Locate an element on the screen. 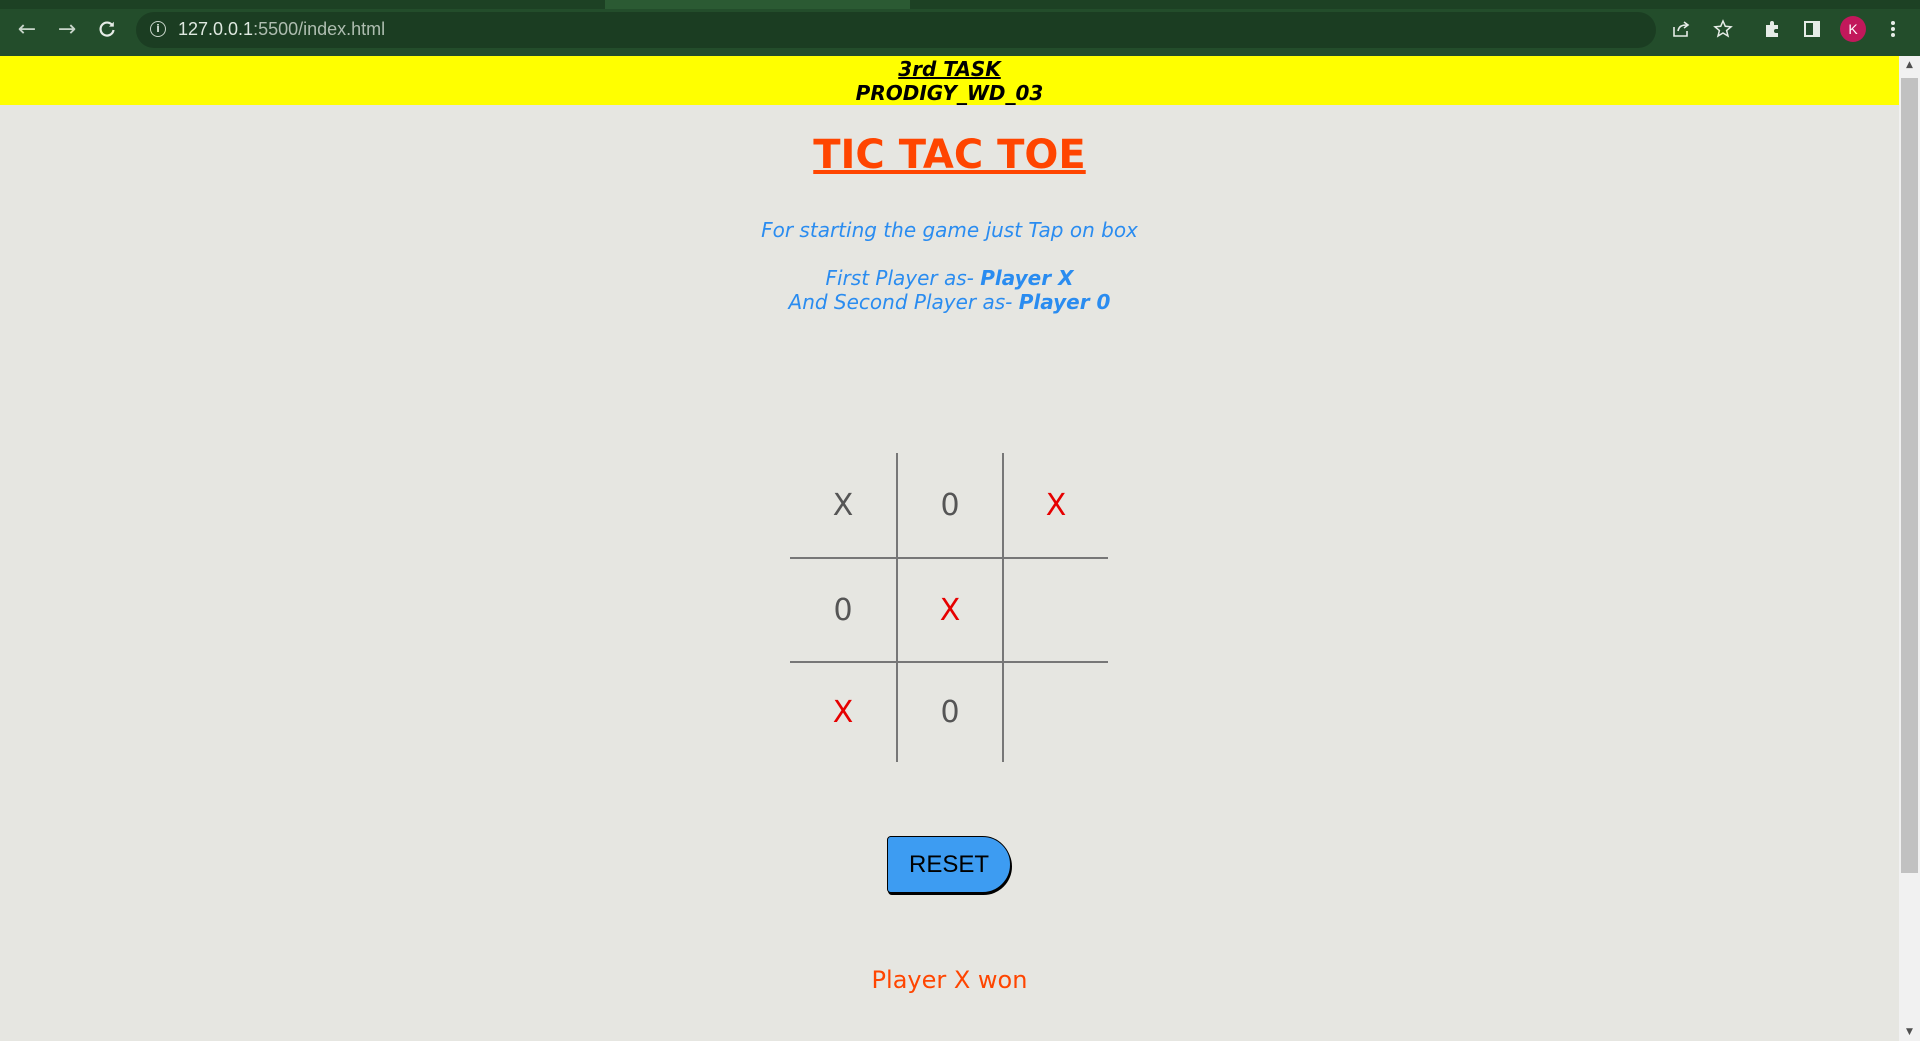  share-icon is located at coordinates (1681, 29).